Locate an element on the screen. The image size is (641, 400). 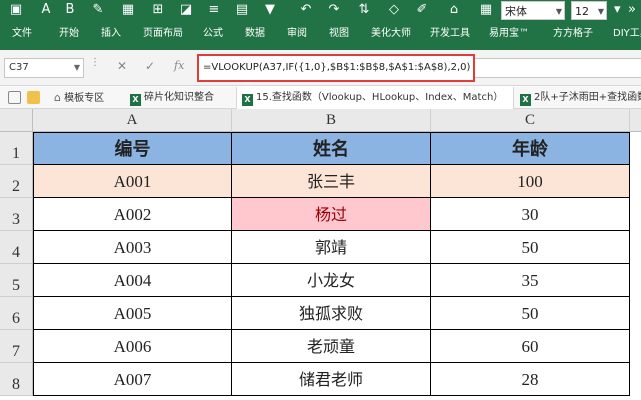
cell-name: 独孤求败 is located at coordinates (331, 313).